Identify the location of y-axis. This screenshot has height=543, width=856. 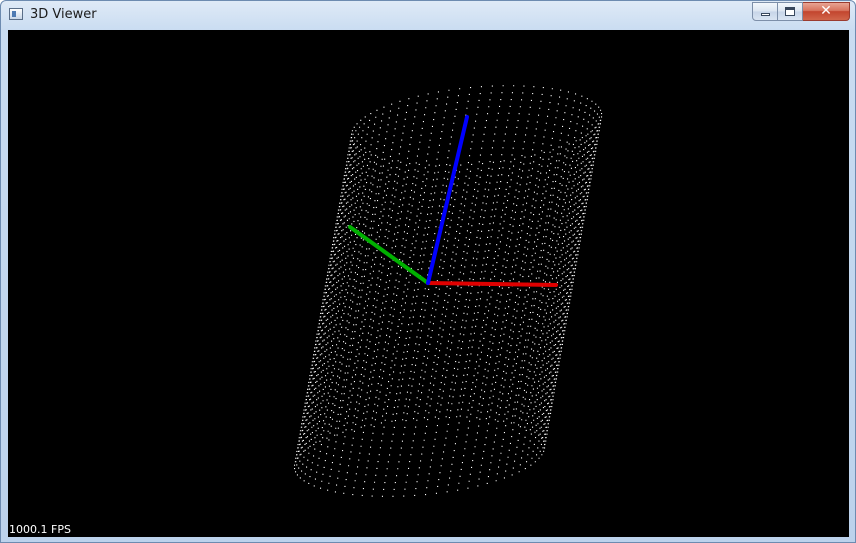
(389, 255).